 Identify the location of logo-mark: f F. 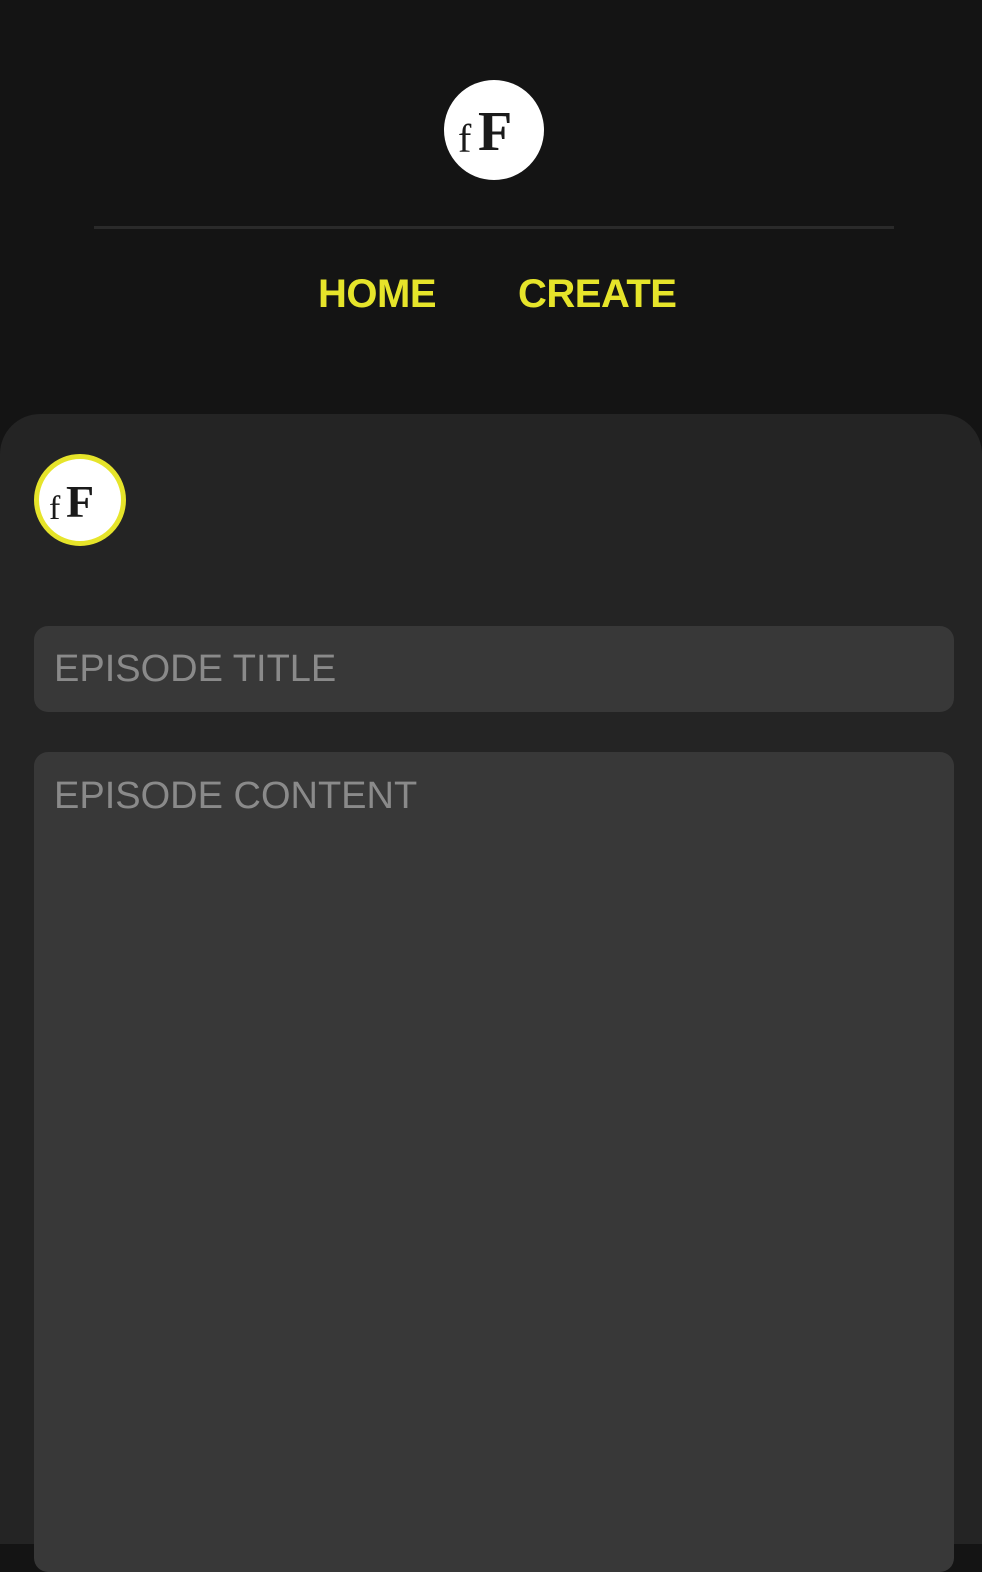
(485, 132).